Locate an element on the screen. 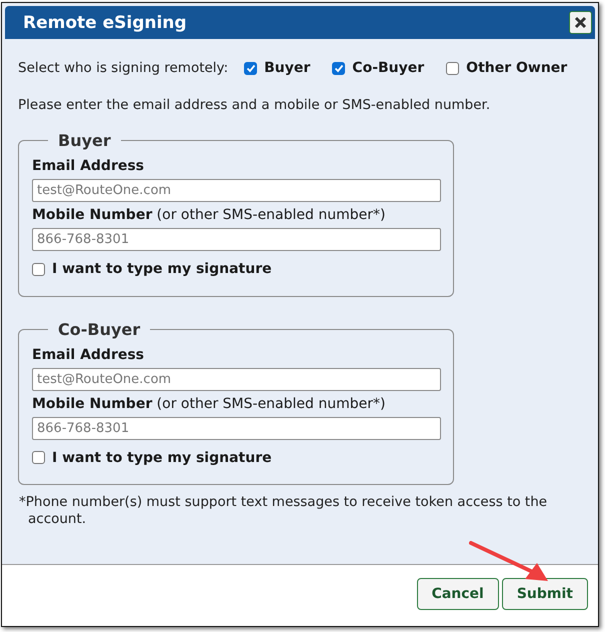 The width and height of the screenshot is (605, 632). section-title: Buyer is located at coordinates (84, 140).